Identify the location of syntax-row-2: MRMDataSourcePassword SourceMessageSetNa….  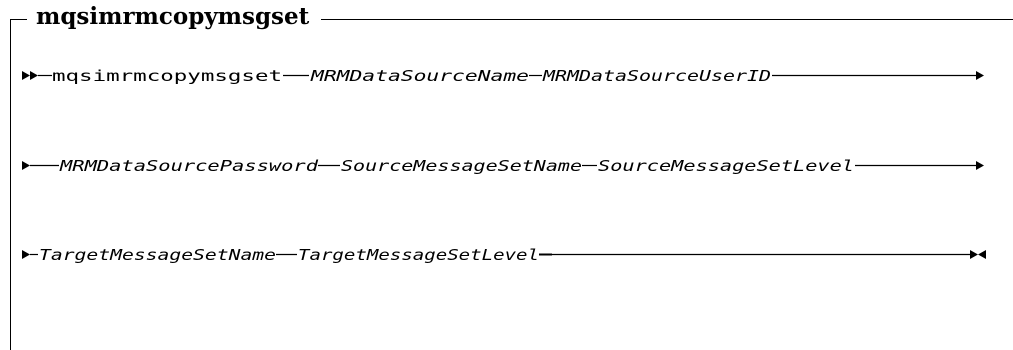
(503, 166).